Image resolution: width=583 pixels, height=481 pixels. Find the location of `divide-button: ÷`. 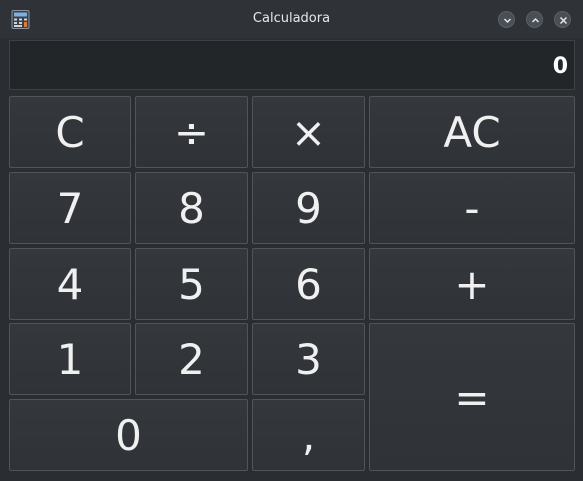

divide-button: ÷ is located at coordinates (191, 132).